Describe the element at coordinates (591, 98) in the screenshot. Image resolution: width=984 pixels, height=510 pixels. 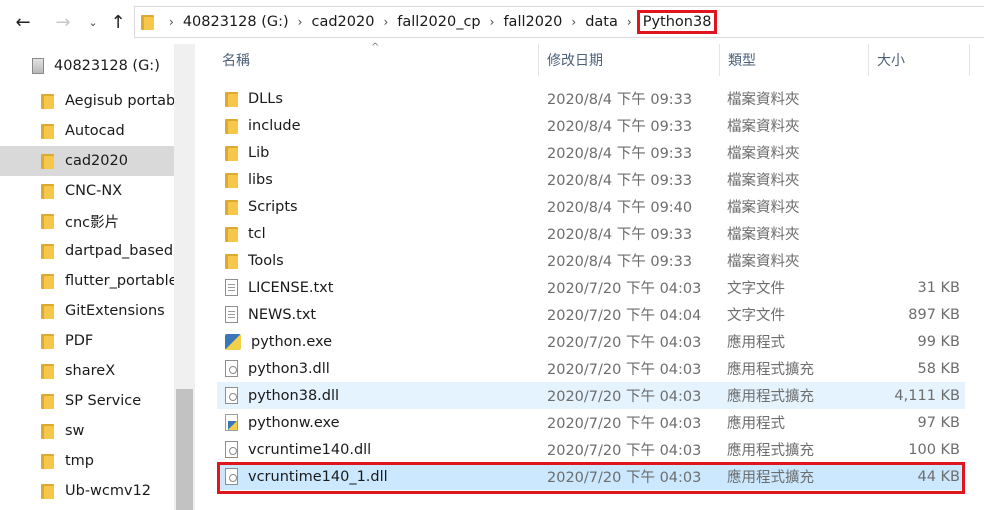
I see `file-row: DLLs 2020/8/4 下午 09:33 檔案資料夾` at that location.